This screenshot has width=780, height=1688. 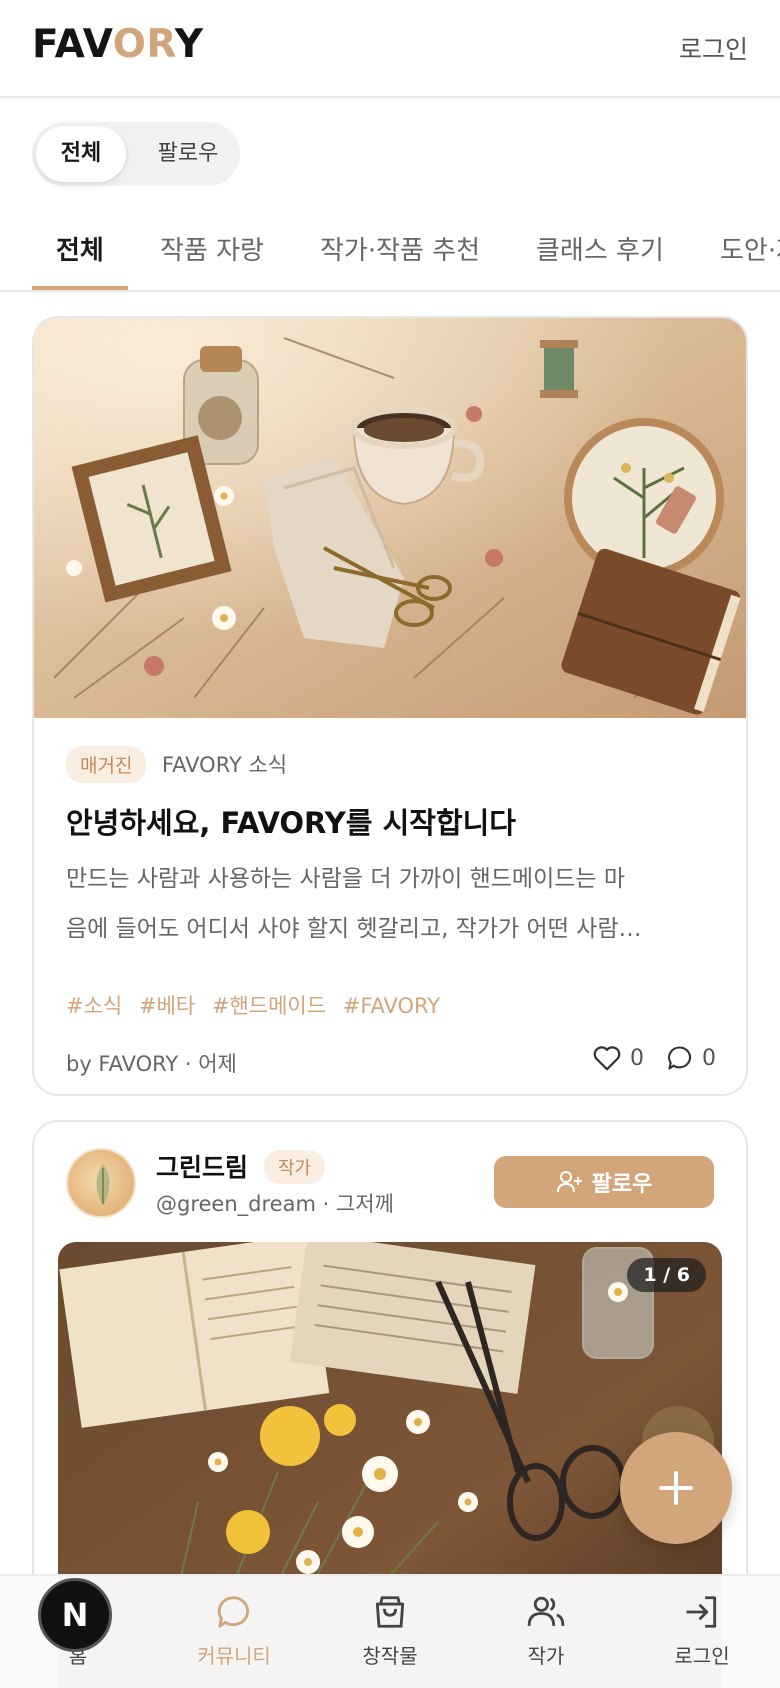 I want to click on active-tab-indicator, so click(x=80, y=288).